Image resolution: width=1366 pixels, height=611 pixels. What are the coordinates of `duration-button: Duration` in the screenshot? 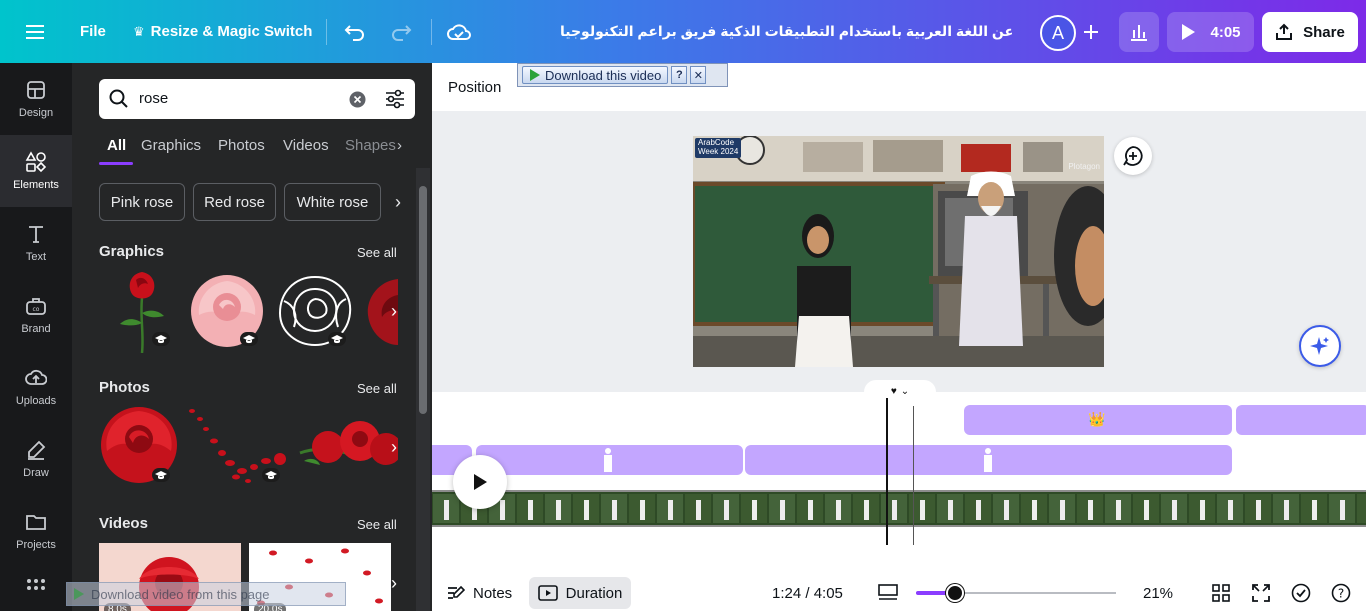 It's located at (580, 593).